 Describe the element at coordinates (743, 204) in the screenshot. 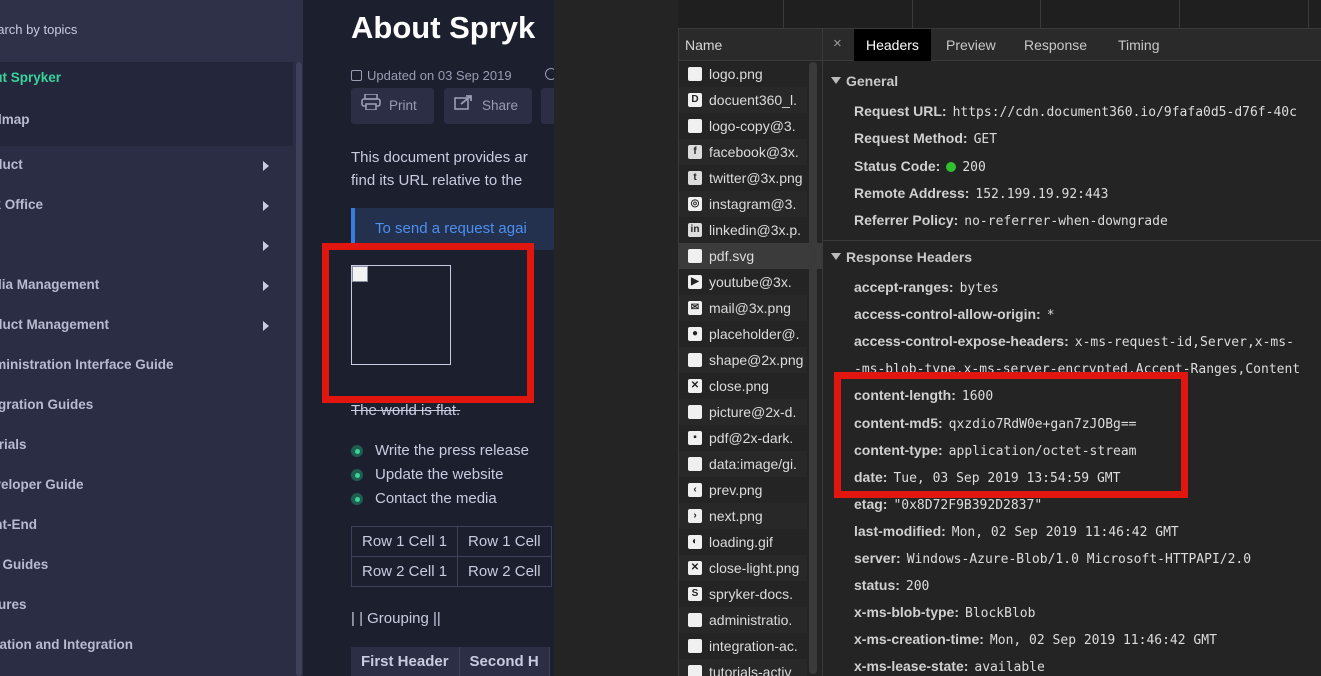

I see `request-row: ◎ instagram@3.` at that location.